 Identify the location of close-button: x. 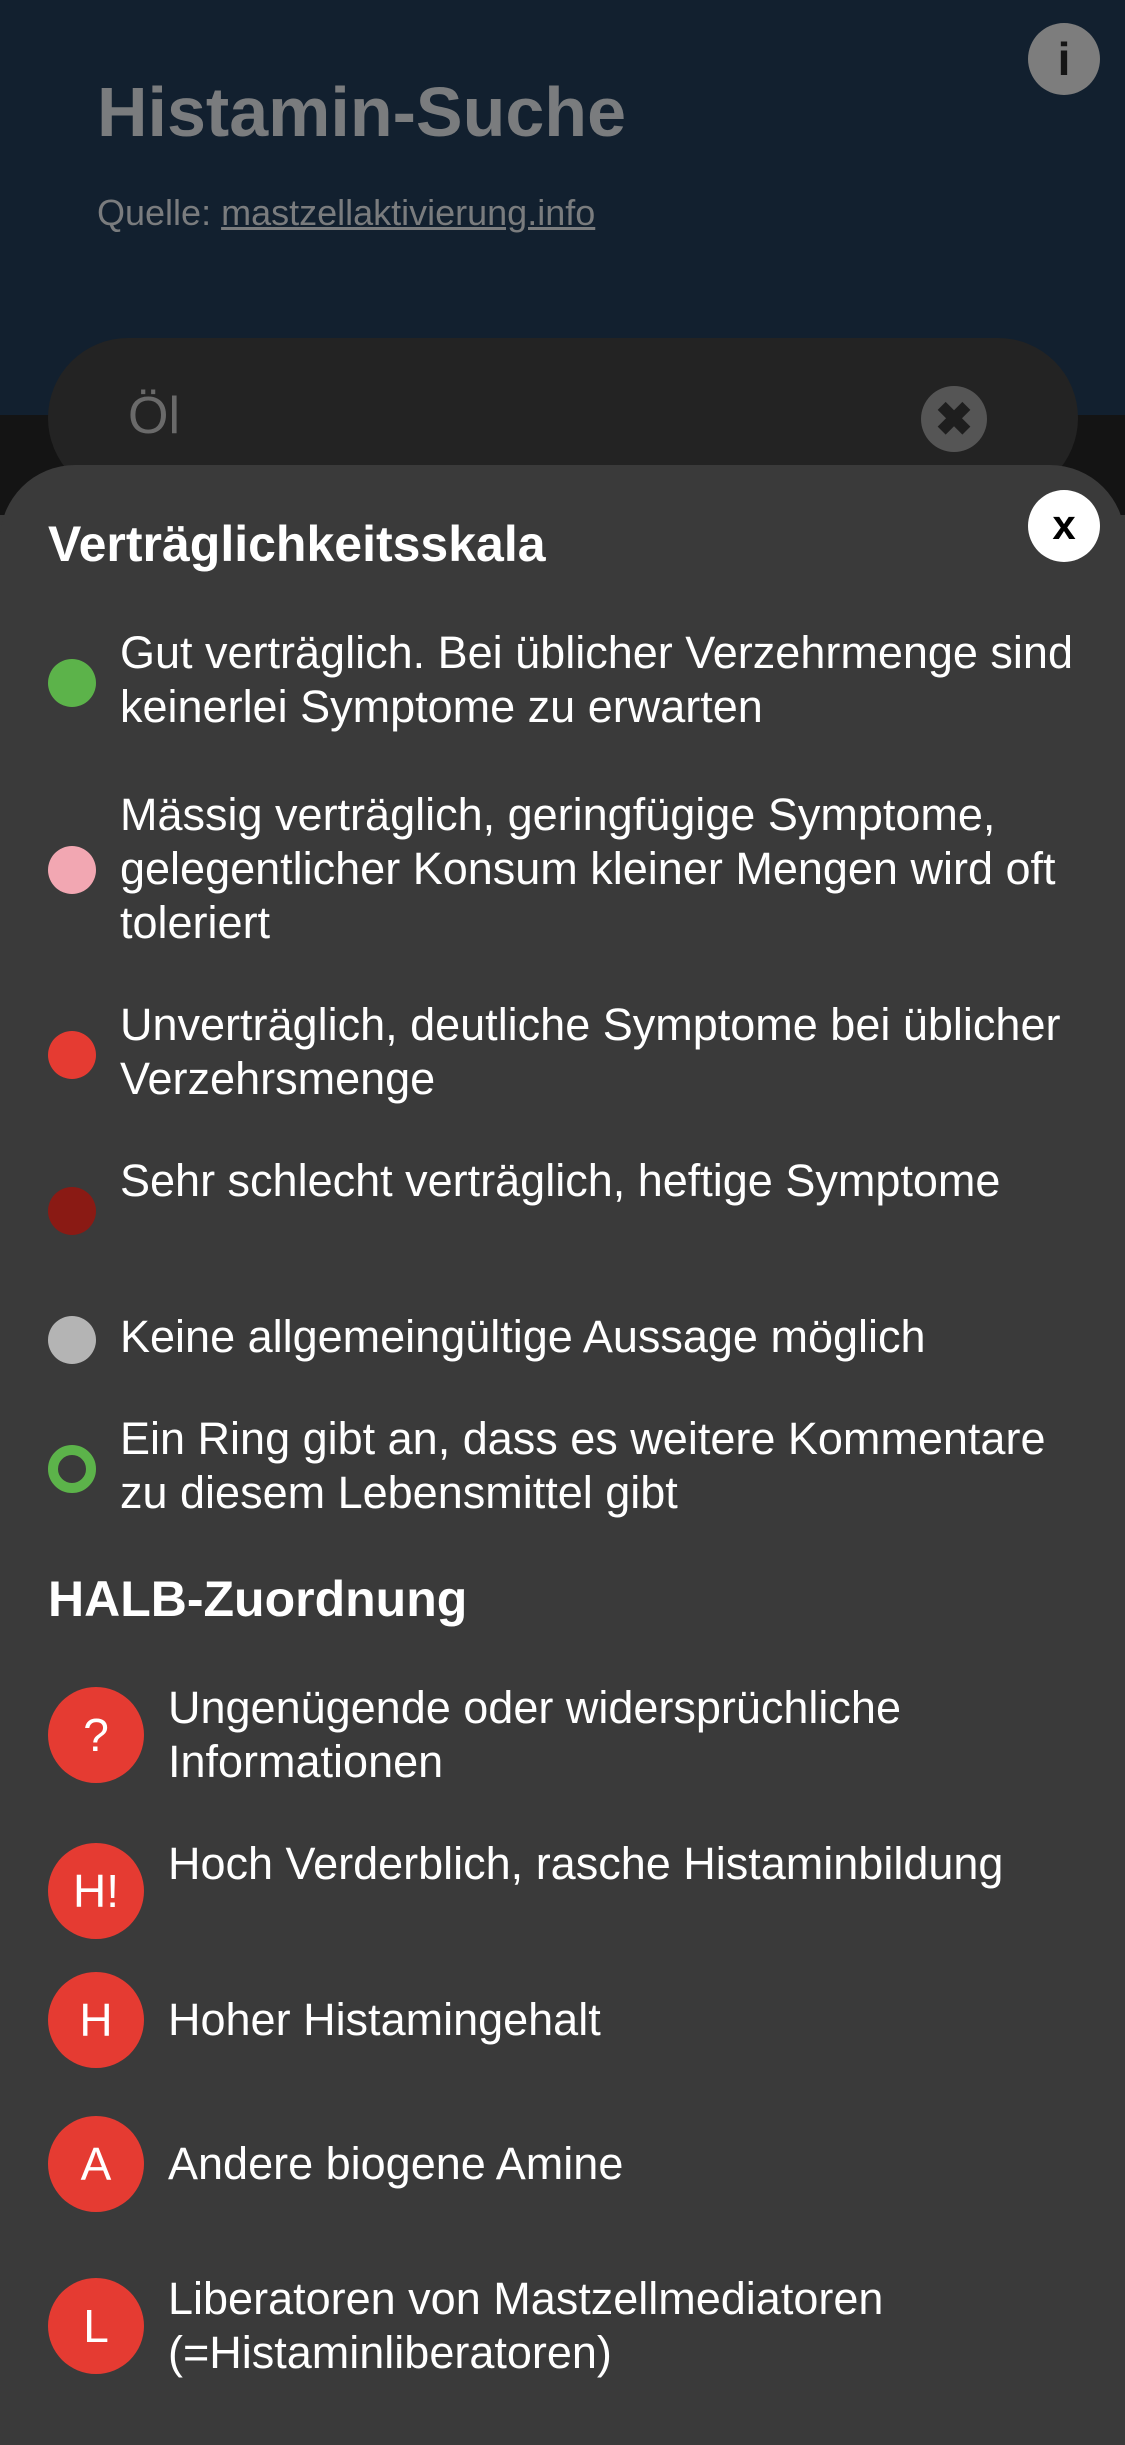
(1064, 526).